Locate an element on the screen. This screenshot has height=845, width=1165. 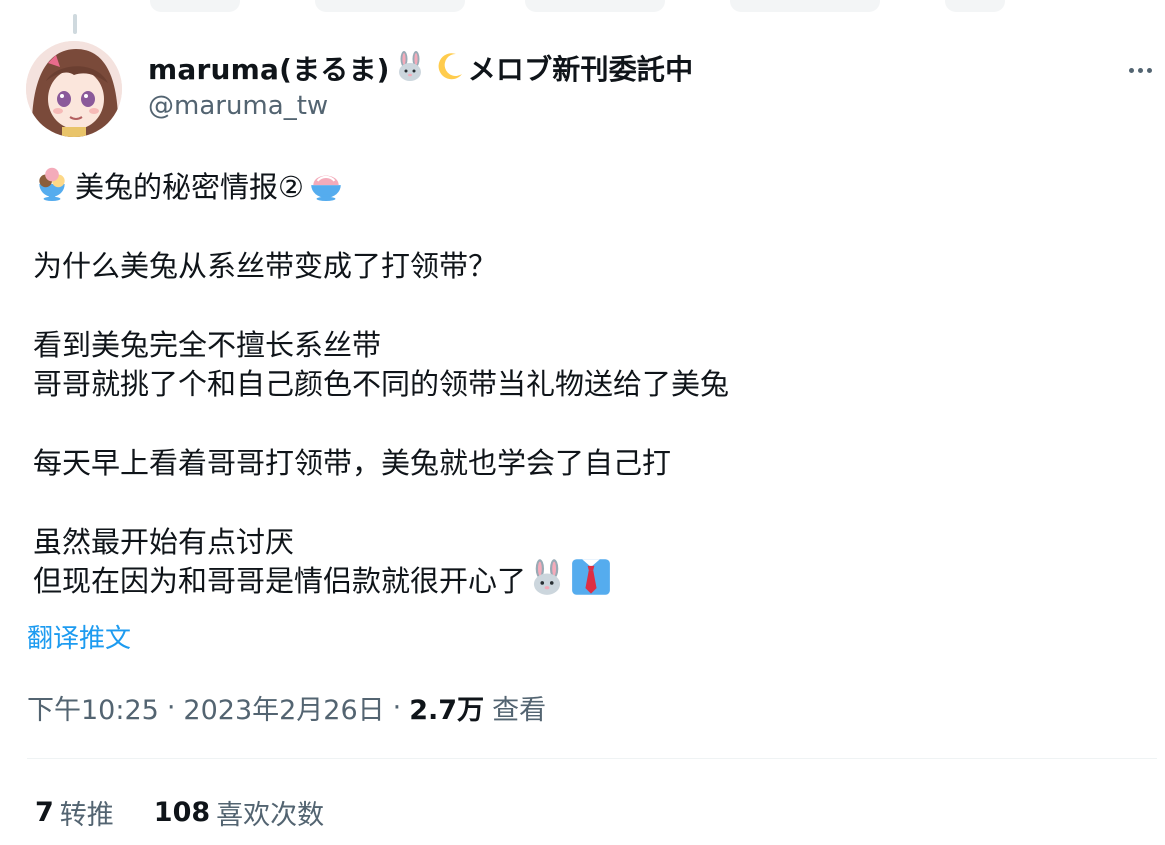
tweet-metadata: 下午10:25 · 2023年2月26日 · 2.7万 查看 is located at coordinates (286, 707).